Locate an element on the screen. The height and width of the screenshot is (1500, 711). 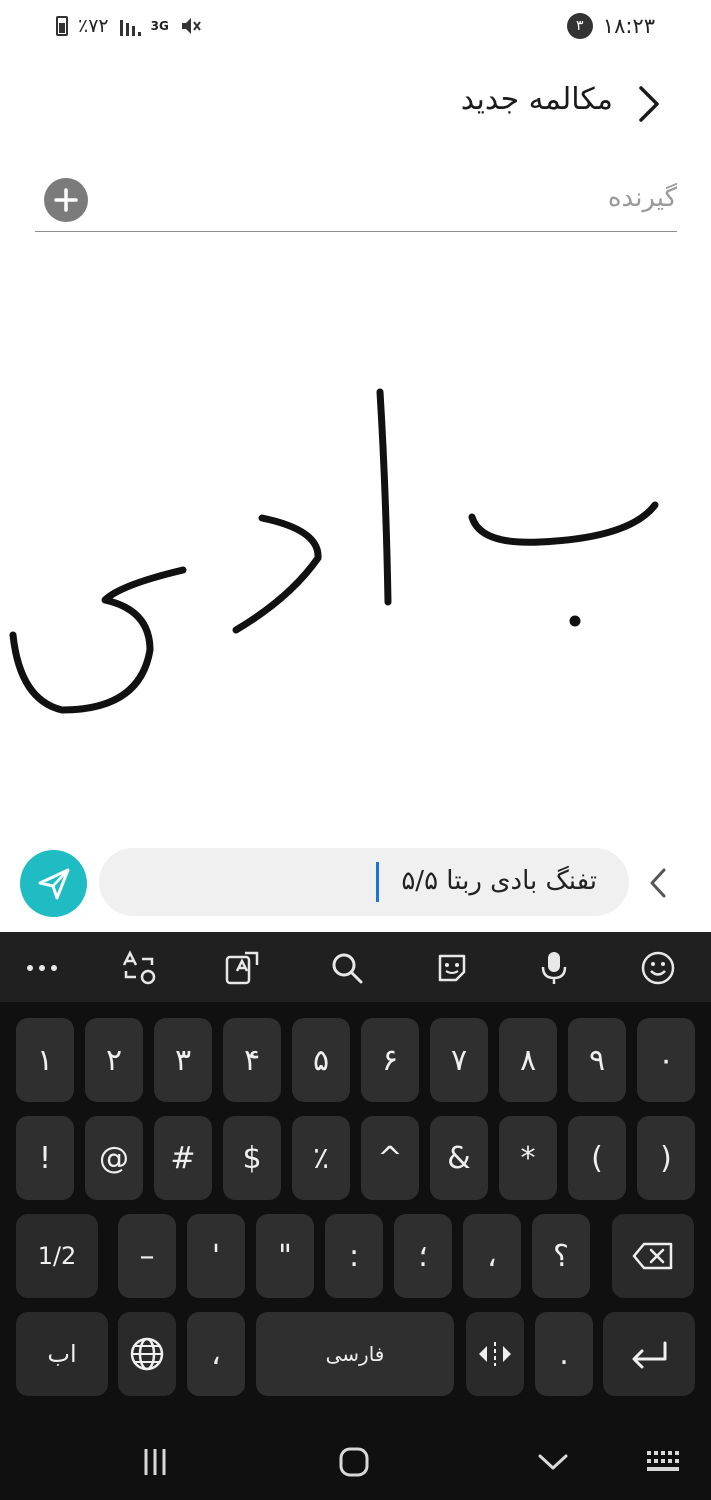
status-icons-right: ۳ ۱۸:۲۳ is located at coordinates (610, 26).